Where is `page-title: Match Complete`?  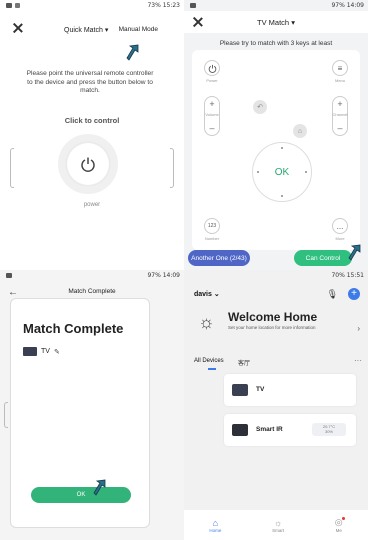
page-title: Match Complete is located at coordinates (92, 291).